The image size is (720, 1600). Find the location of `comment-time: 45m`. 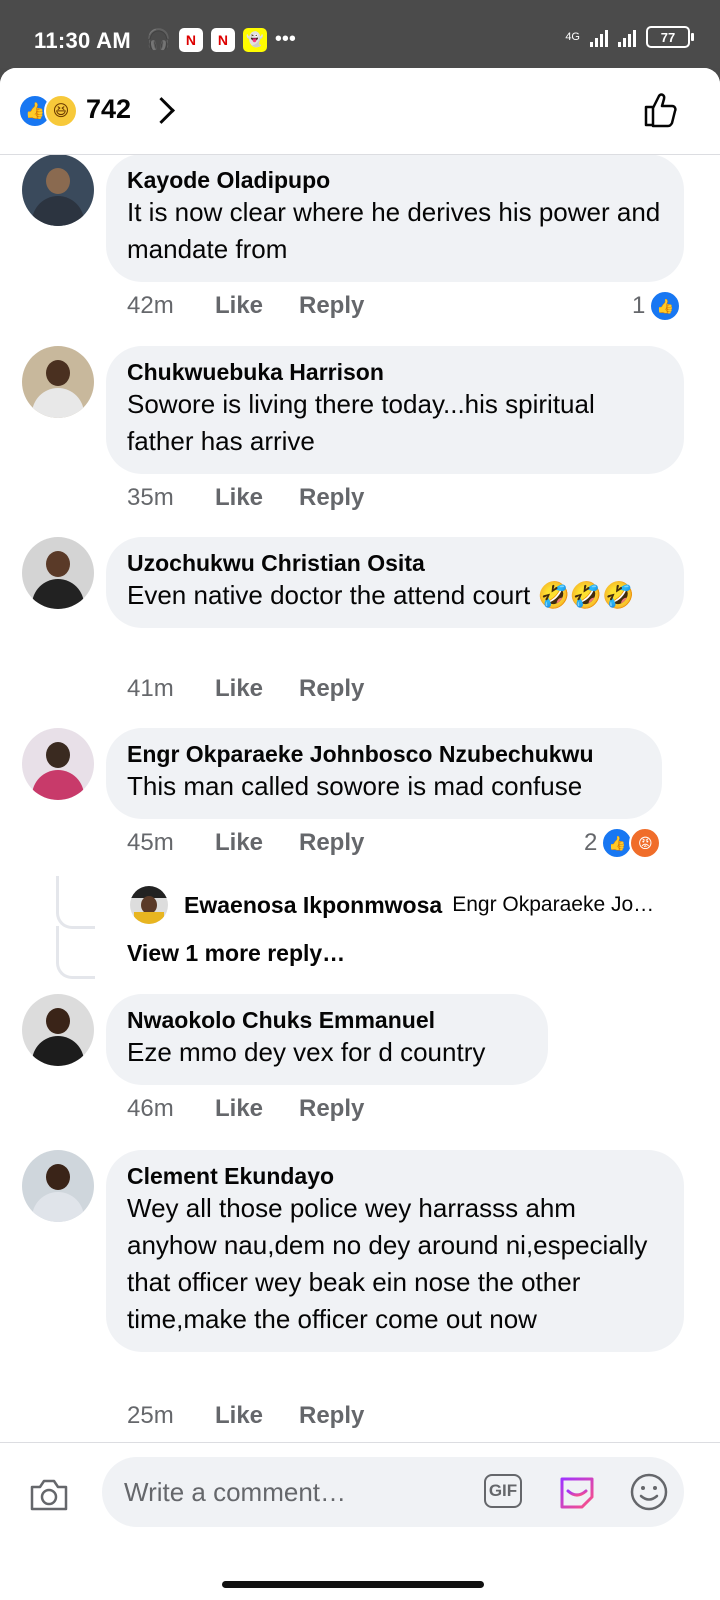

comment-time: 45m is located at coordinates (150, 842).